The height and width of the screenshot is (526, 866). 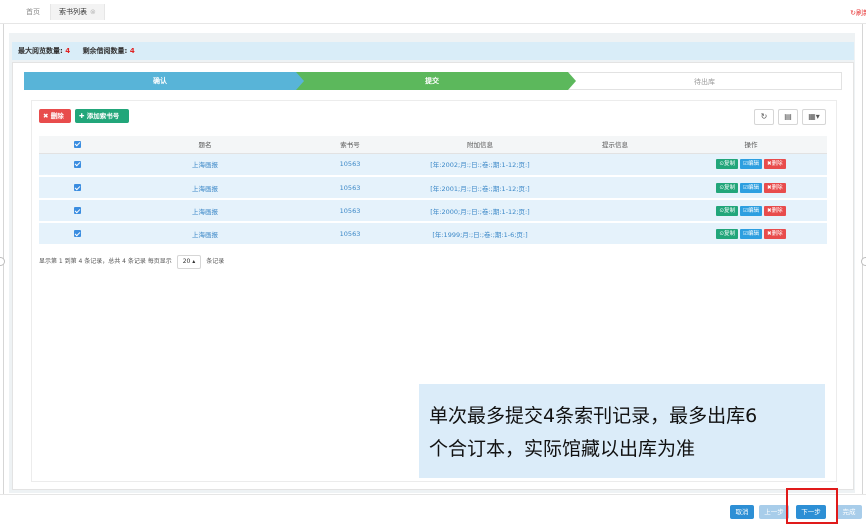 I want to click on limit-notice-line-2: 个合订本，实际馆藏以出库为准, so click(x=562, y=449).